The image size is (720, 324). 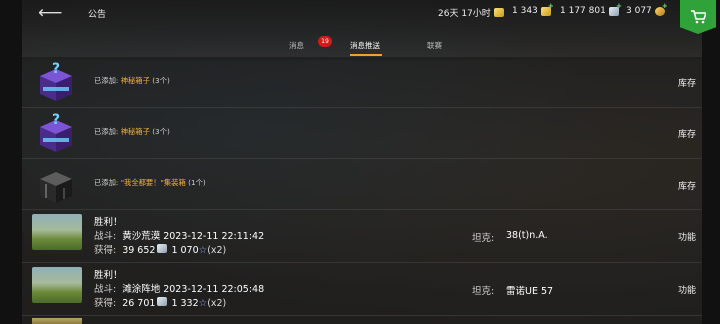 I want to click on unread-badge: 19, so click(x=325, y=41).